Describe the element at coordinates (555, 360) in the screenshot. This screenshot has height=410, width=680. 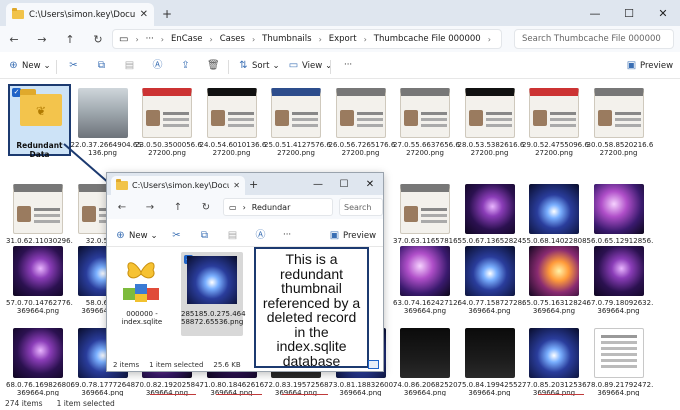
I see `thumbnail-item: 77.0.85.20312536. 369664.png` at that location.